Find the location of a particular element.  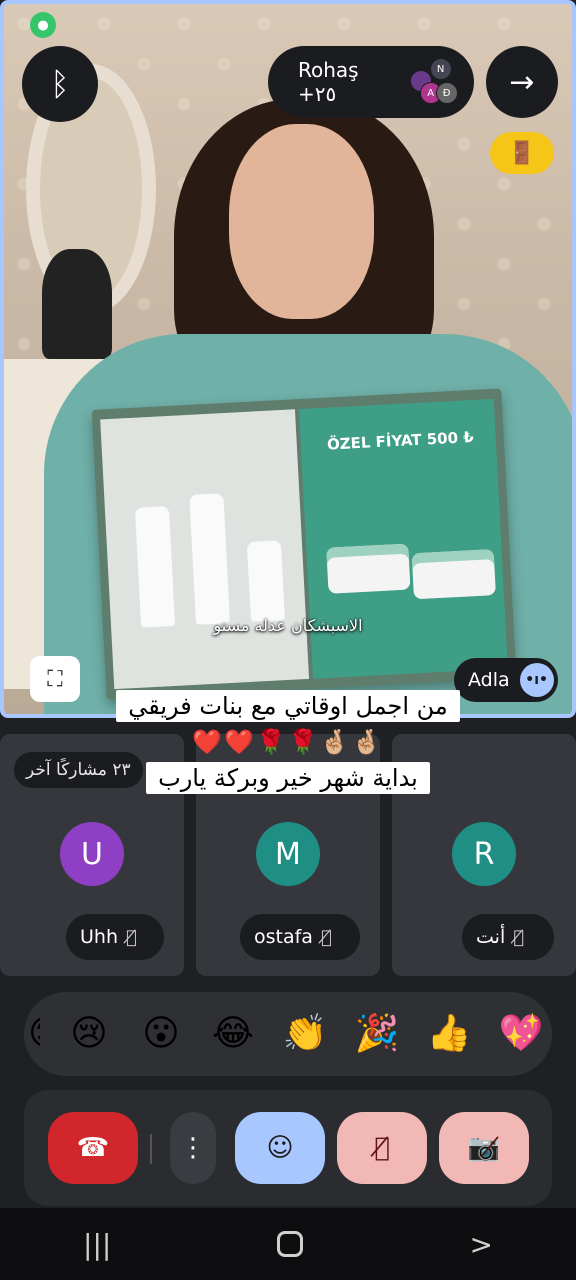

comment-emoji-line: ❤️❤️🌹🌹🤞🏼🤞🏼 is located at coordinates (288, 742).